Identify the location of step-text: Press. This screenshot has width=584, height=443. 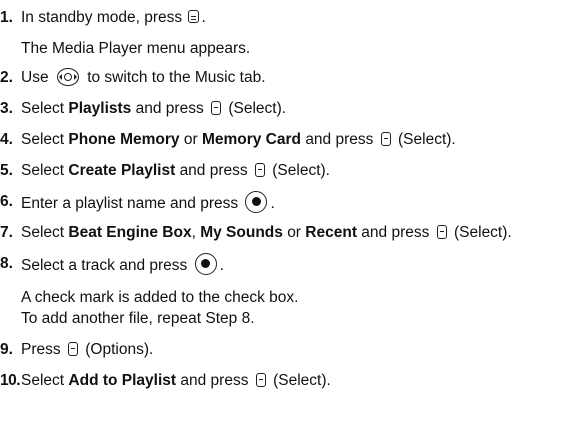
(41, 349).